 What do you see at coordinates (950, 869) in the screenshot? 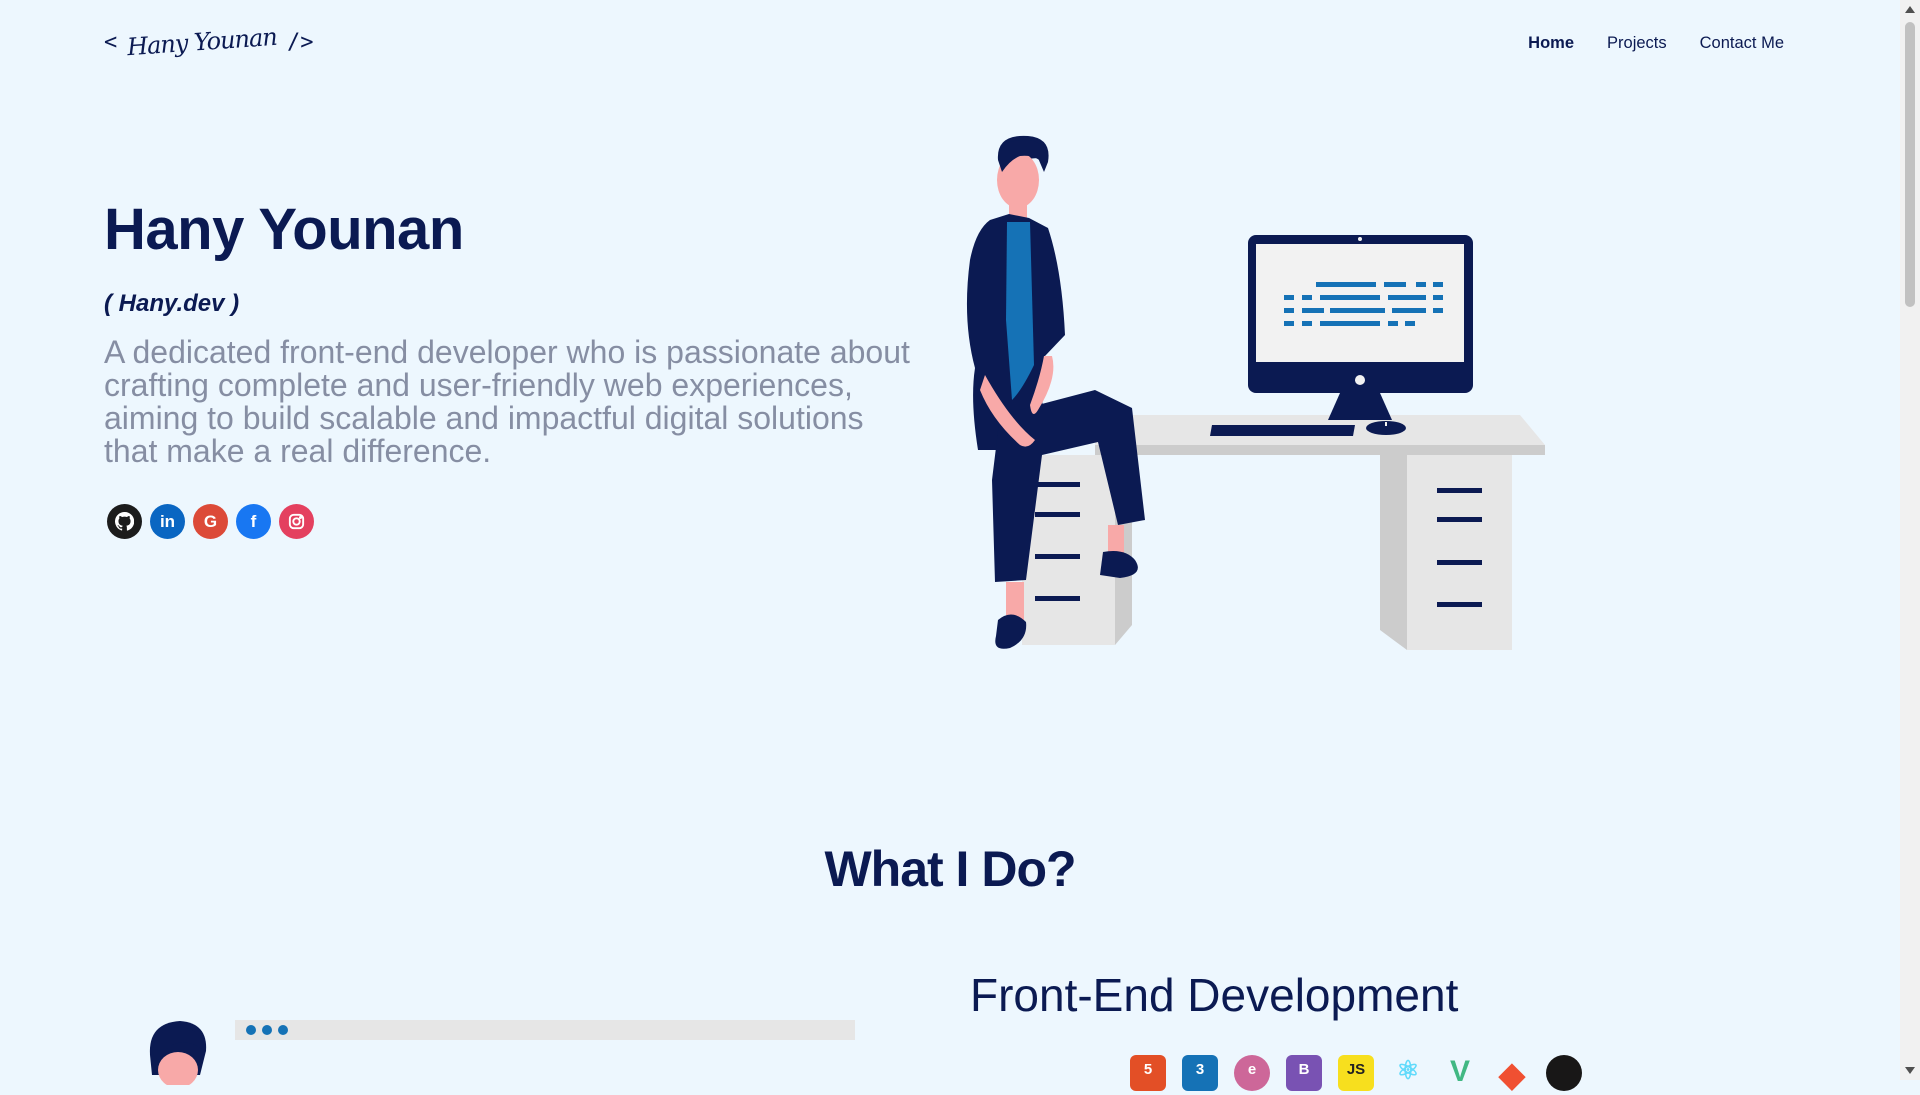
I see `section-title-what-i-do: What I Do?` at bounding box center [950, 869].